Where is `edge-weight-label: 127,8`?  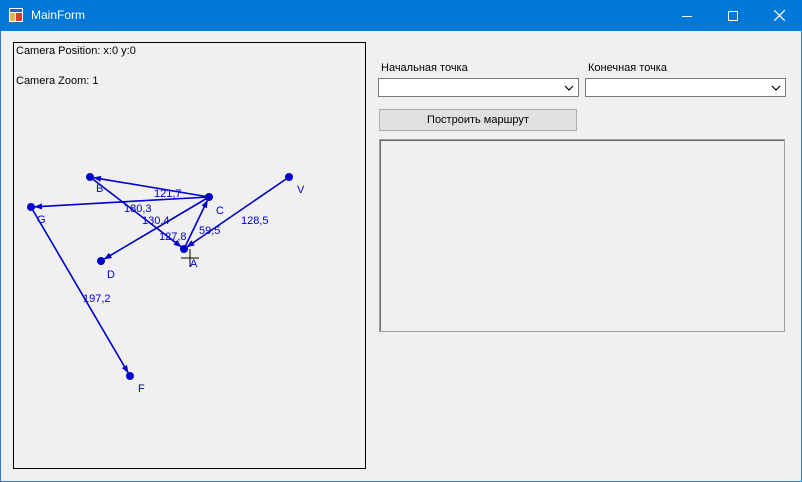 edge-weight-label: 127,8 is located at coordinates (173, 237).